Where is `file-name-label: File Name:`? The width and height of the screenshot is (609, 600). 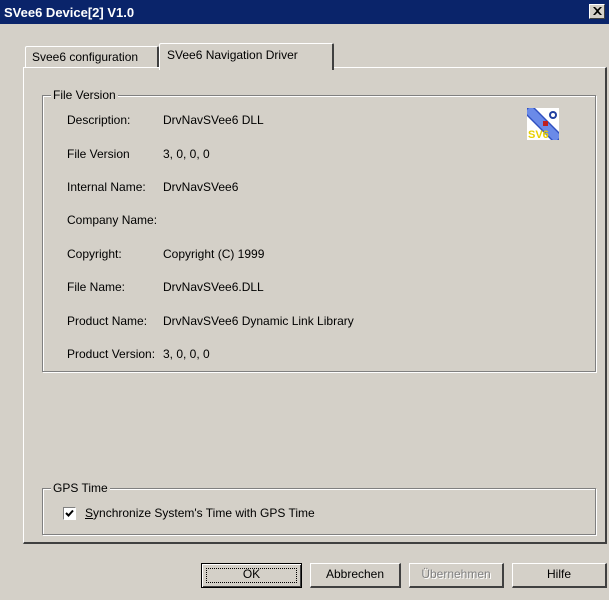
file-name-label: File Name: is located at coordinates (96, 287).